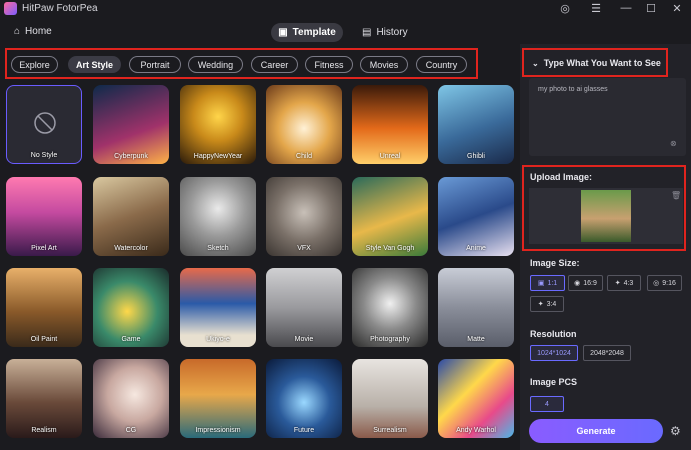 This screenshot has height=450, width=691. I want to click on settings-gear-icon: ⚙, so click(675, 431).